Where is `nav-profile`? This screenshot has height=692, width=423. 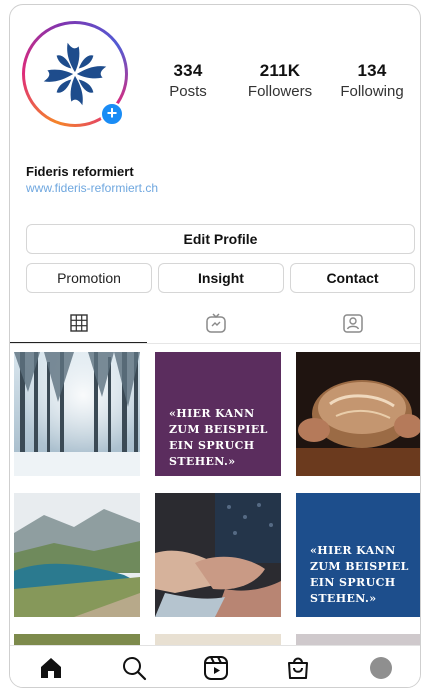
nav-profile is located at coordinates (381, 668).